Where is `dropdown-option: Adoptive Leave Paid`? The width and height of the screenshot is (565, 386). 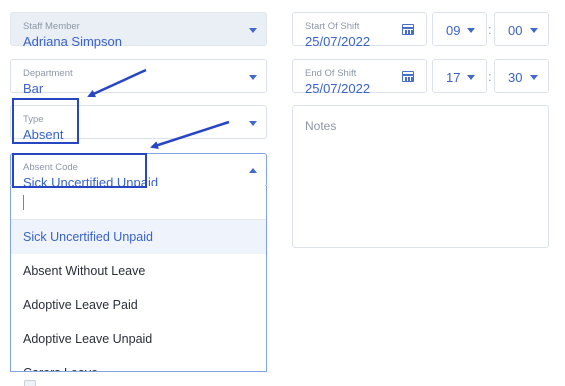
dropdown-option: Adoptive Leave Paid is located at coordinates (138, 305).